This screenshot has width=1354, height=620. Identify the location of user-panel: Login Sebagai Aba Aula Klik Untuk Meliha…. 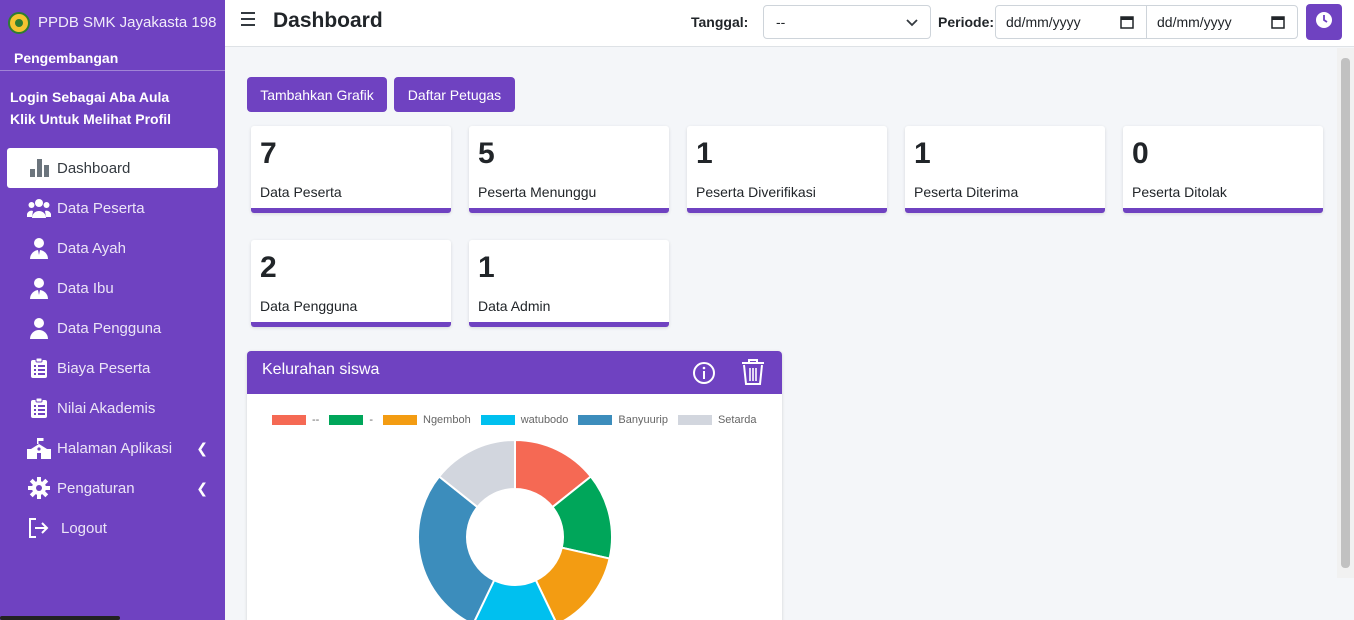
(112, 107).